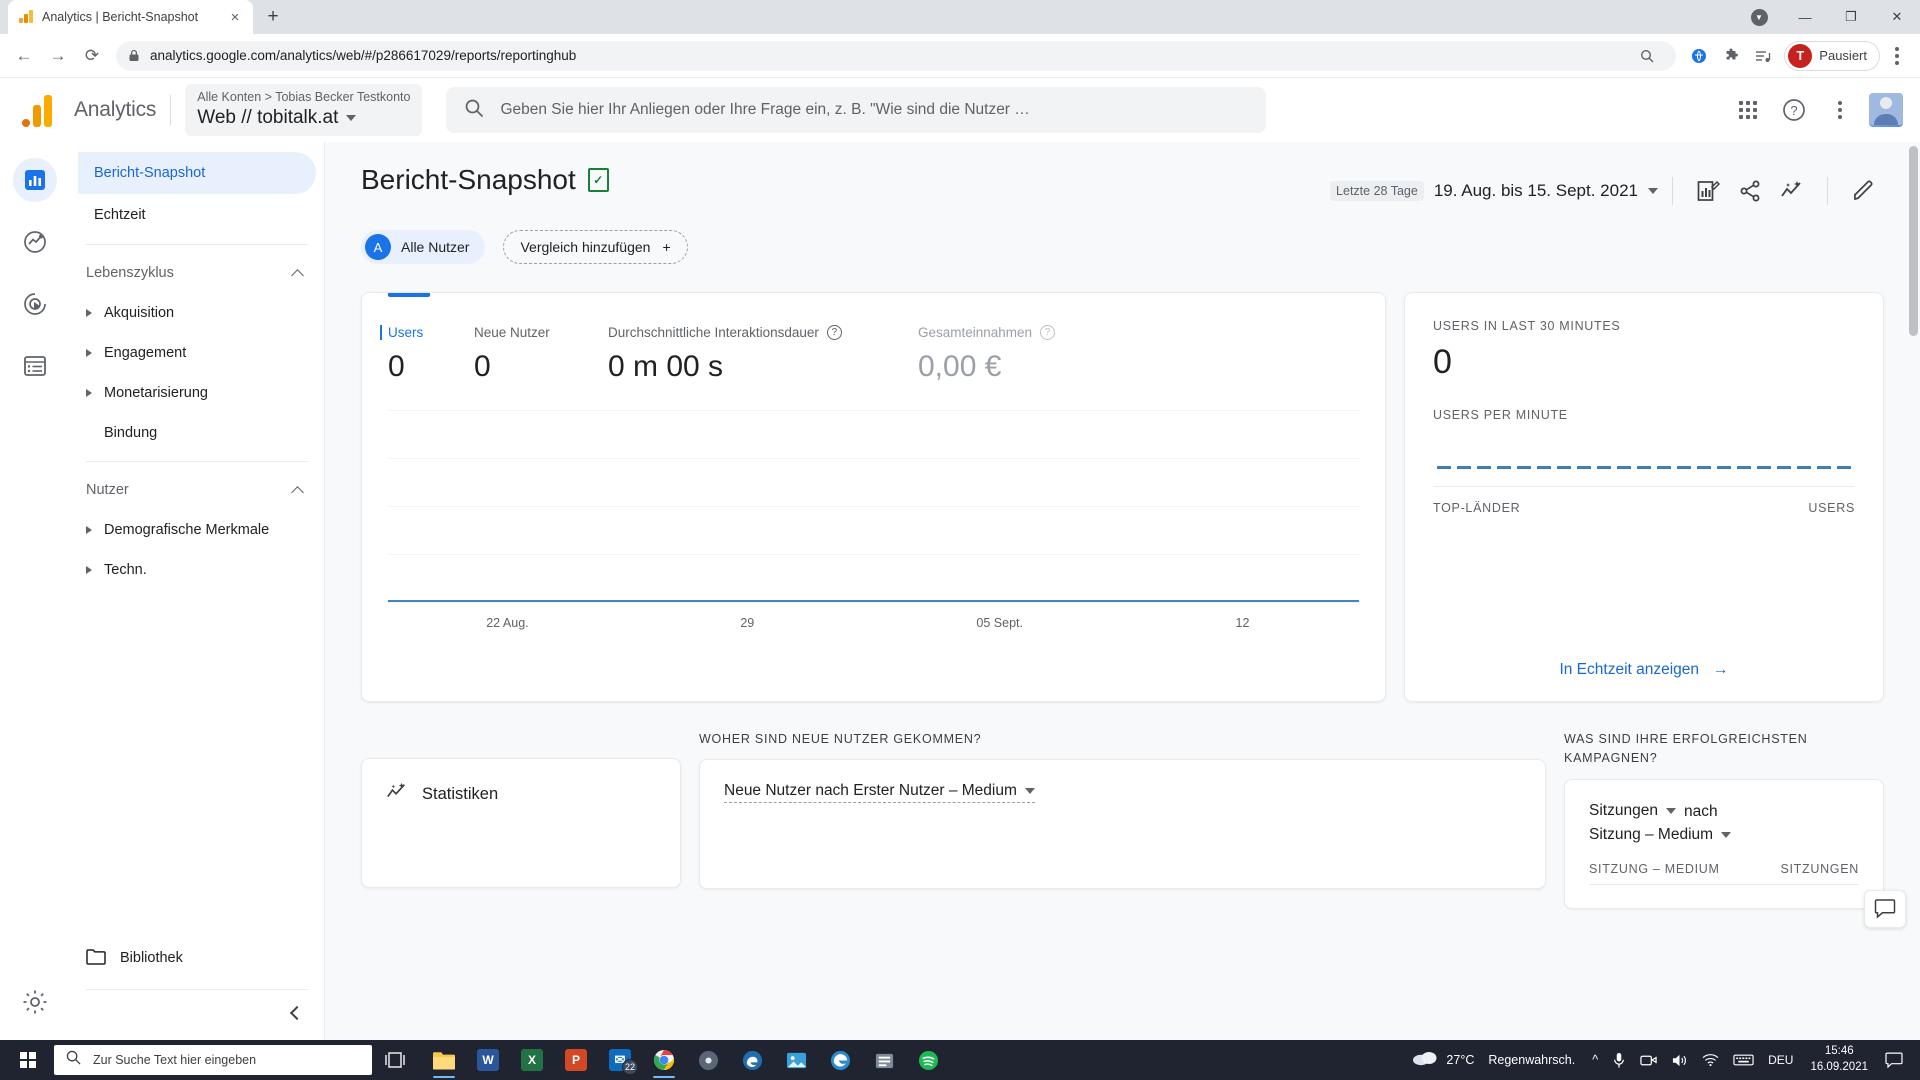 The height and width of the screenshot is (1080, 1920). I want to click on chip-all-users: A Alle Nutzer, so click(423, 247).